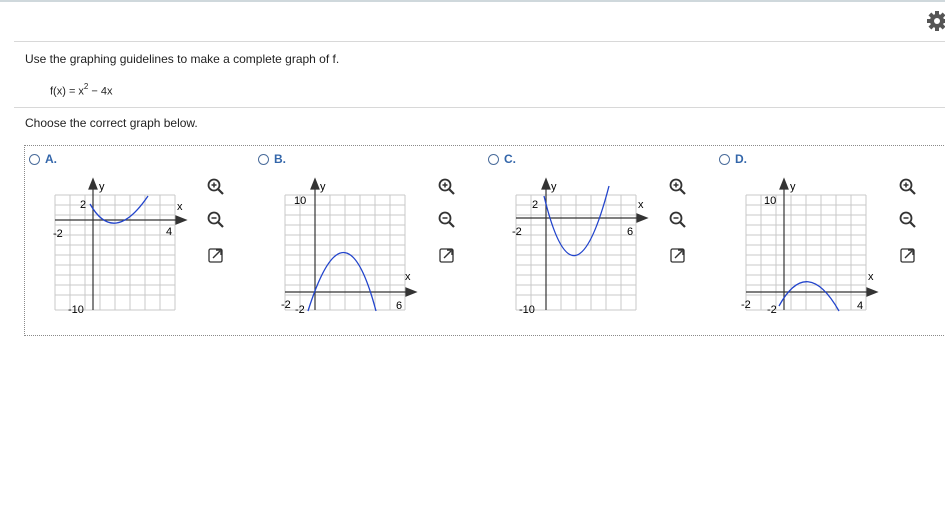  Describe the element at coordinates (479, 41) in the screenshot. I see `divider-top` at that location.